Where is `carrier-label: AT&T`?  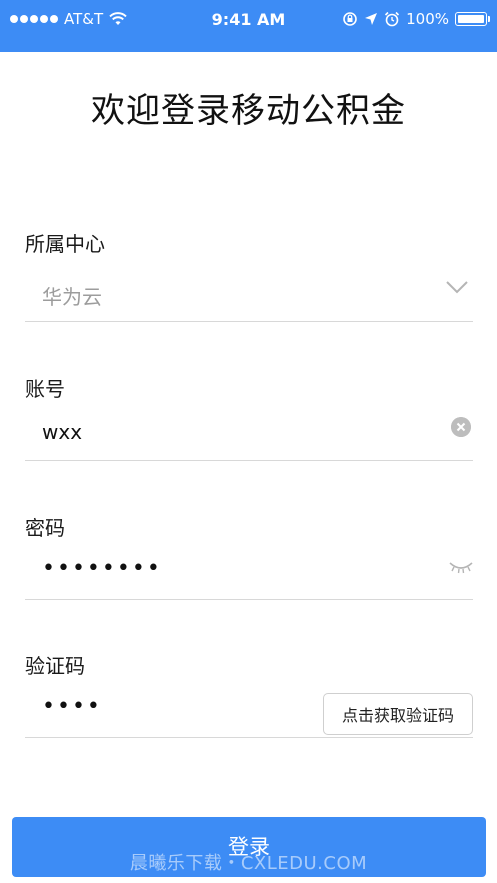
carrier-label: AT&T is located at coordinates (84, 19).